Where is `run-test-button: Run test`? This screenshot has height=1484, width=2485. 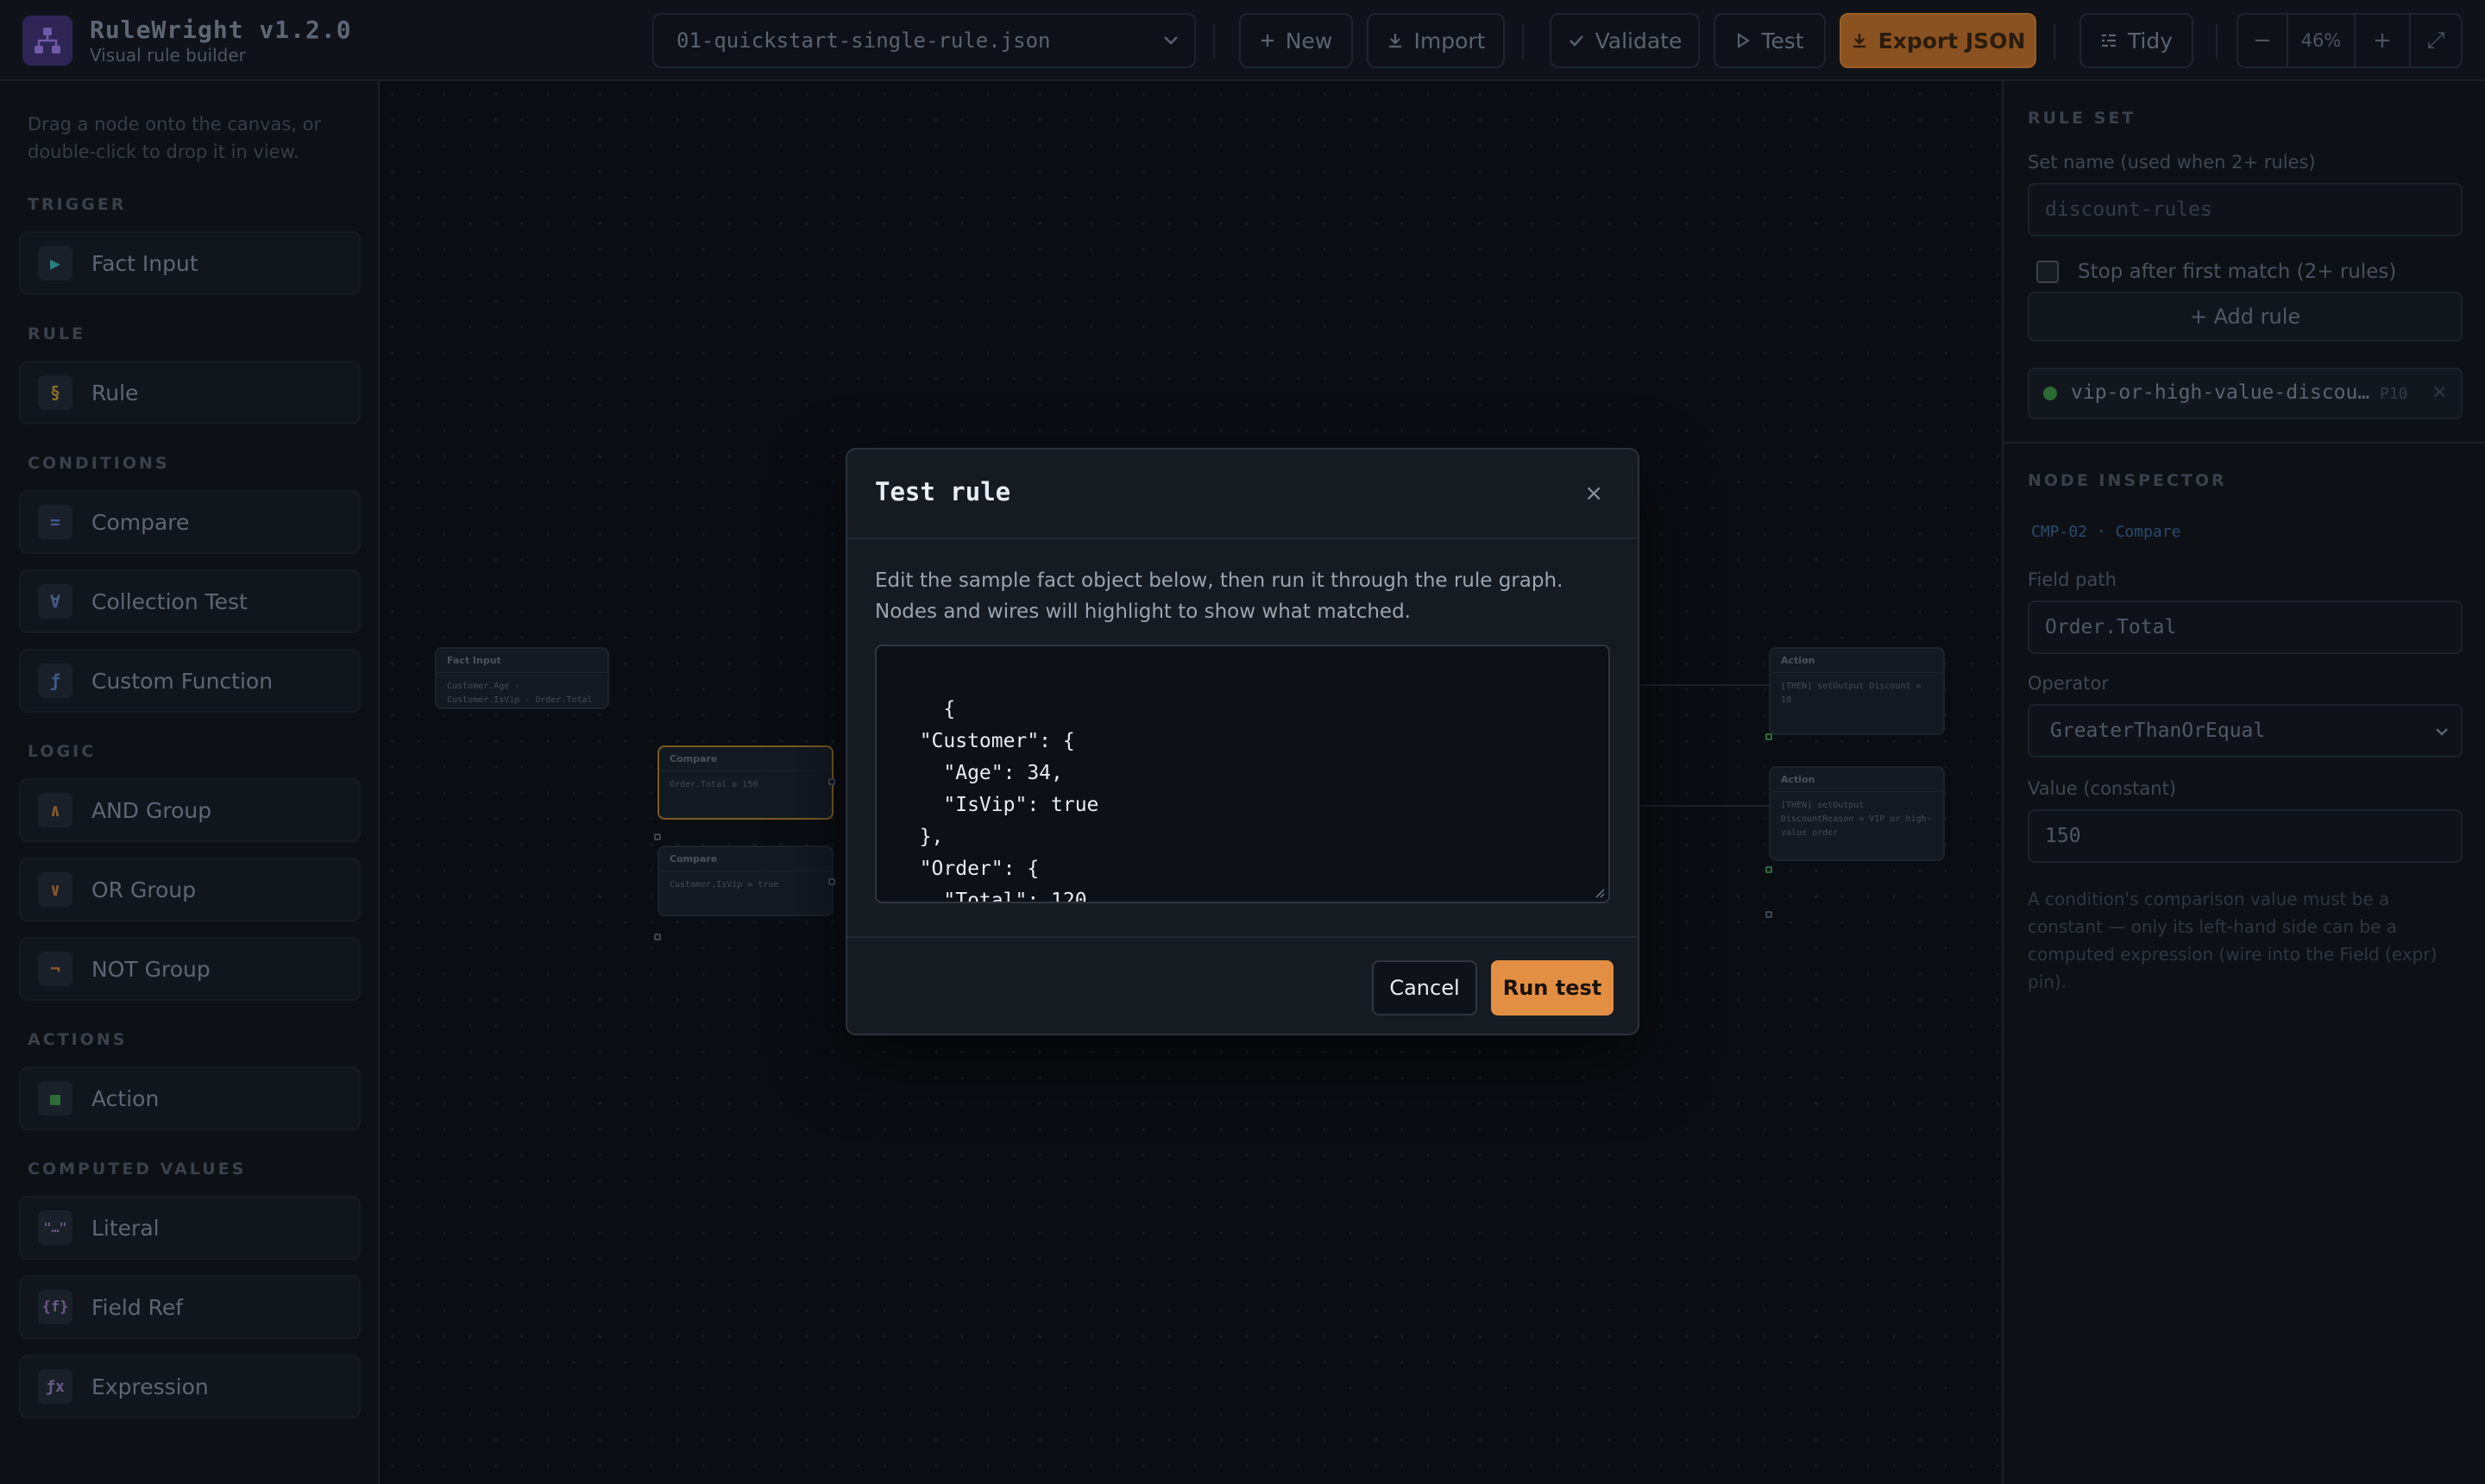
run-test-button: Run test is located at coordinates (1552, 988).